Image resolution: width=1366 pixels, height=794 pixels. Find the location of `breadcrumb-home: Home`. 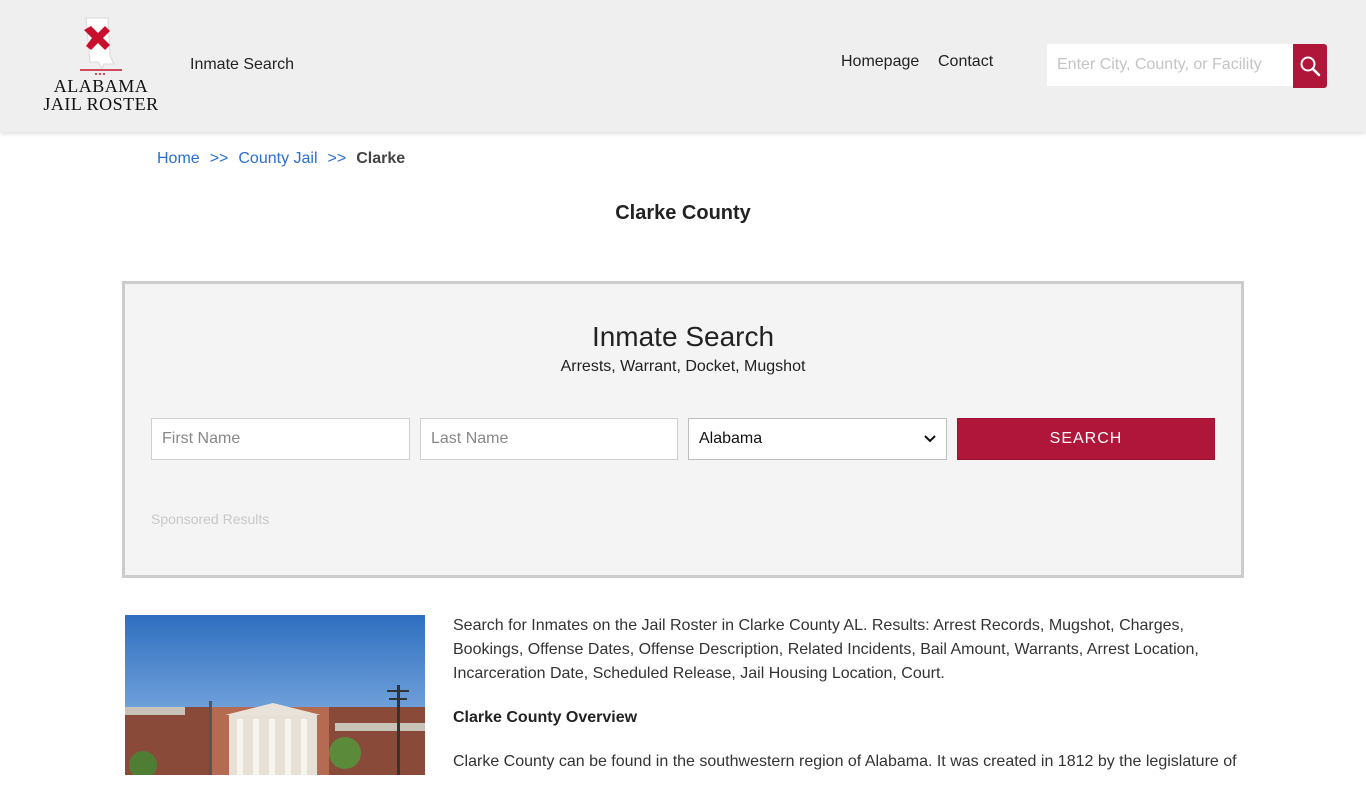

breadcrumb-home: Home is located at coordinates (178, 159).